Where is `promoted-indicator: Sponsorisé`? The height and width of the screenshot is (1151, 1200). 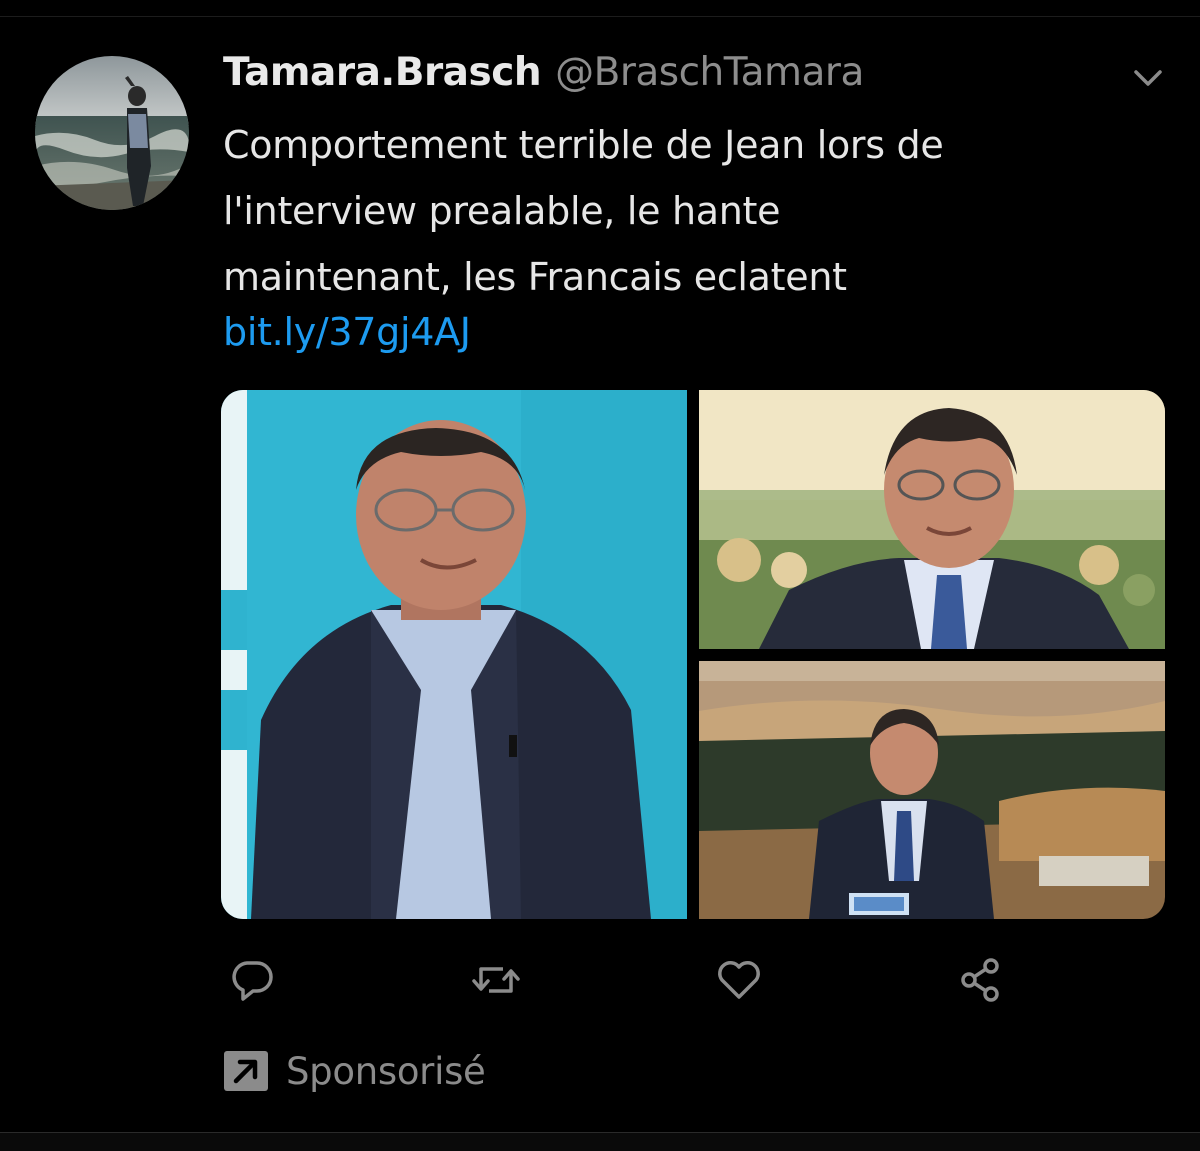
promoted-indicator: Sponsorisé is located at coordinates (354, 1071).